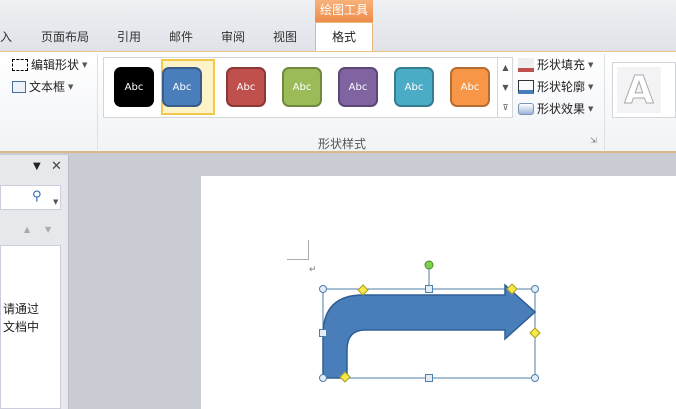  What do you see at coordinates (429, 265) in the screenshot?
I see `rotation-handle` at bounding box center [429, 265].